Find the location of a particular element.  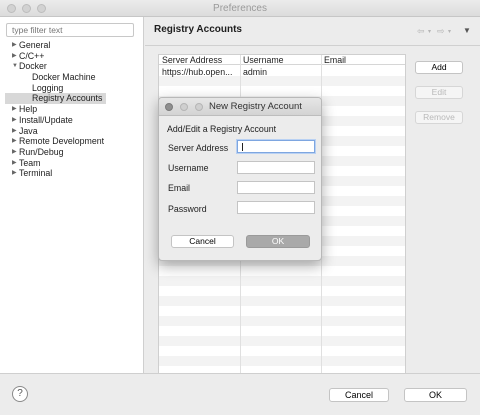

password-label: Password is located at coordinates (187, 209).